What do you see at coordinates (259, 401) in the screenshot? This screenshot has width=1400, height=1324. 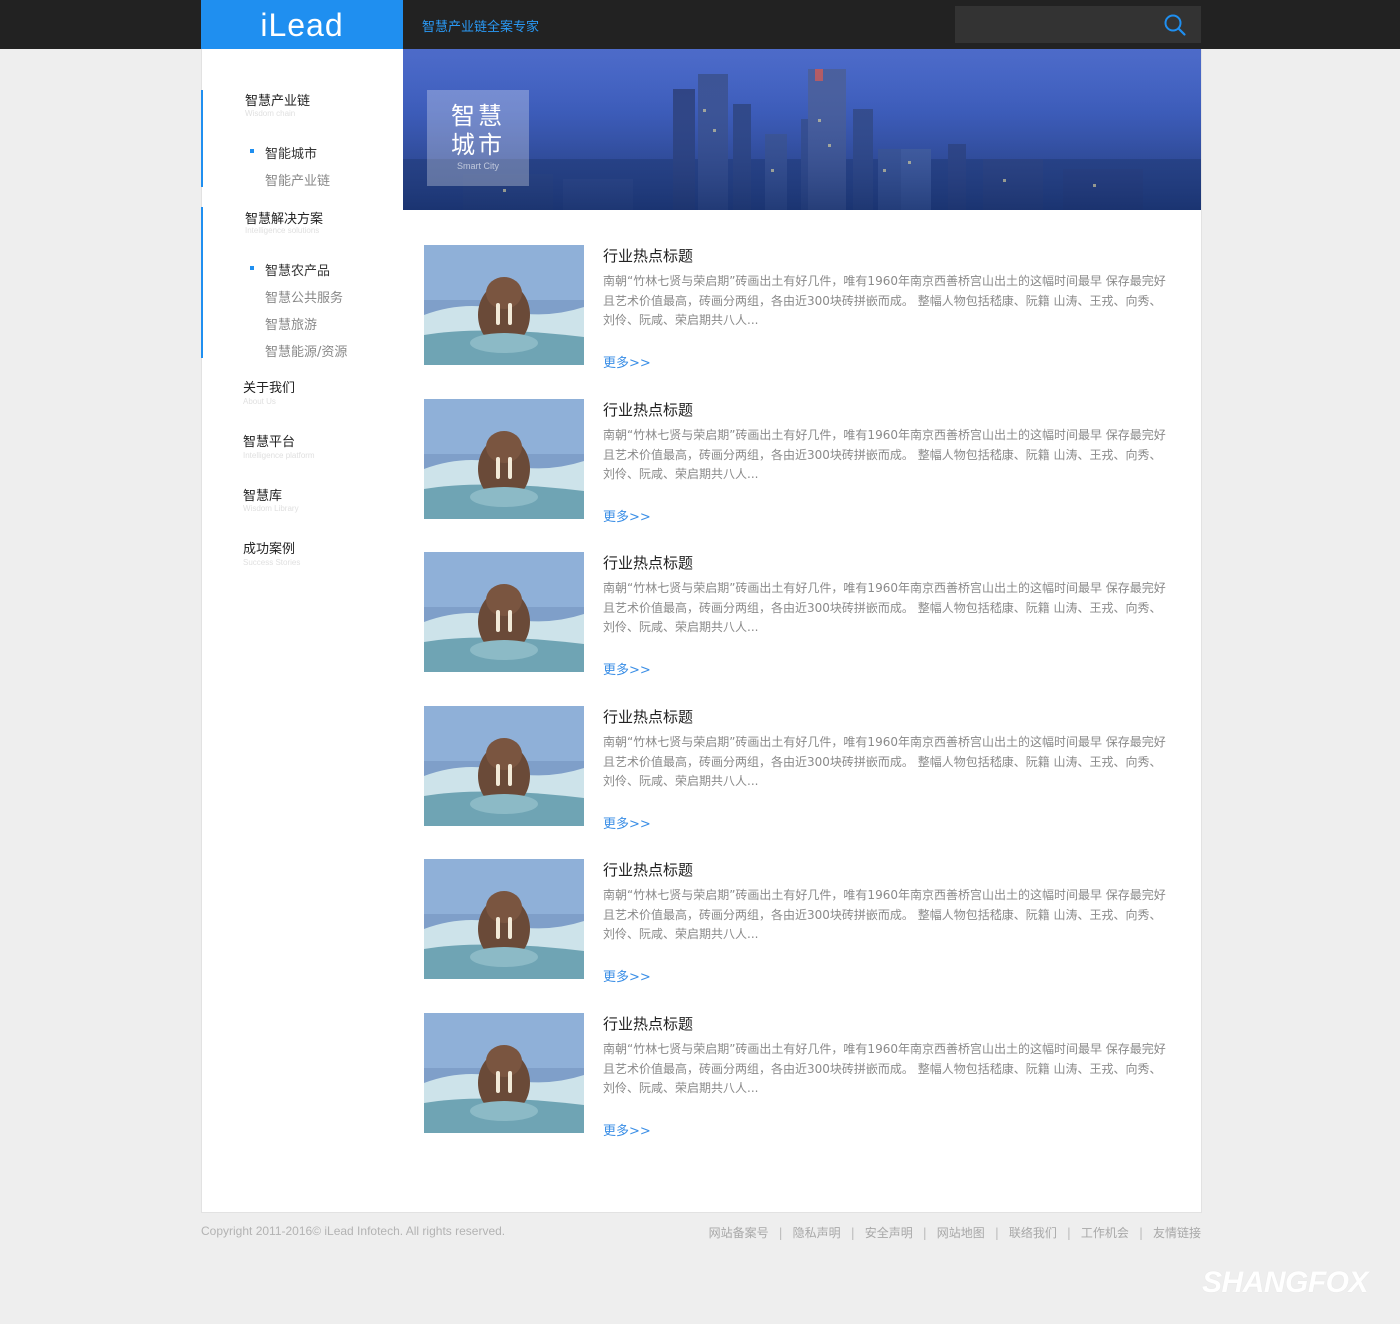 I see `sidebar-subtitle: About Us` at bounding box center [259, 401].